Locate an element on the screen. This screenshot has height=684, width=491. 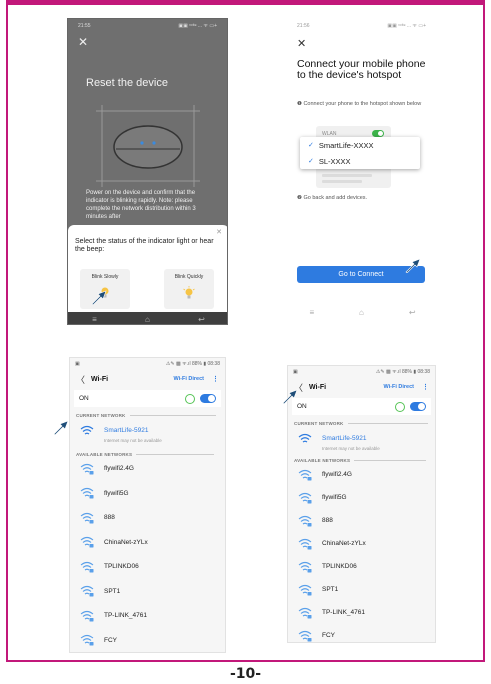
blink-quickly-option: Blink Quickly is located at coordinates (189, 289).